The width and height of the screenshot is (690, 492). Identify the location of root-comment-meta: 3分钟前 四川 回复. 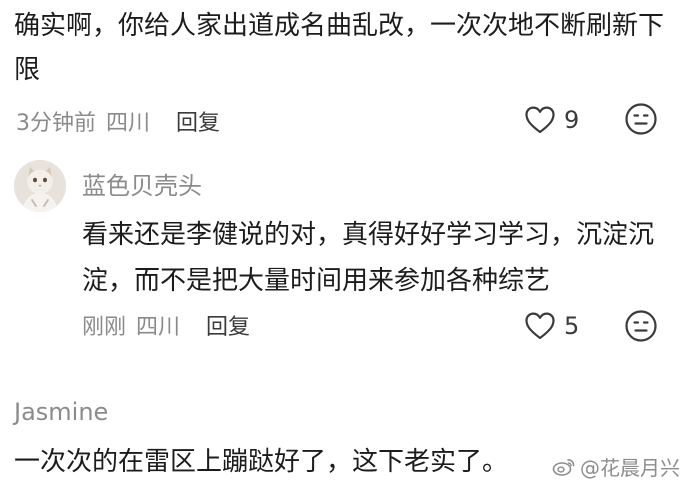
(118, 121).